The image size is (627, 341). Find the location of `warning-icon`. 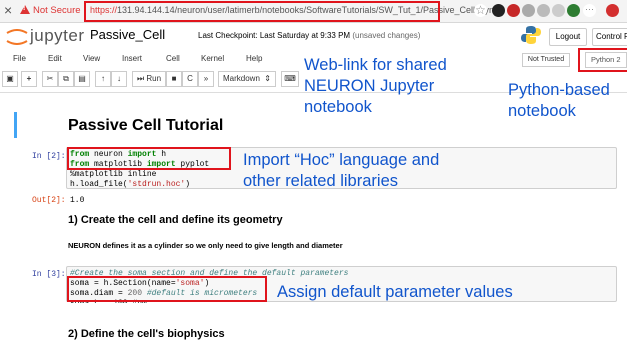

warning-icon is located at coordinates (25, 9).